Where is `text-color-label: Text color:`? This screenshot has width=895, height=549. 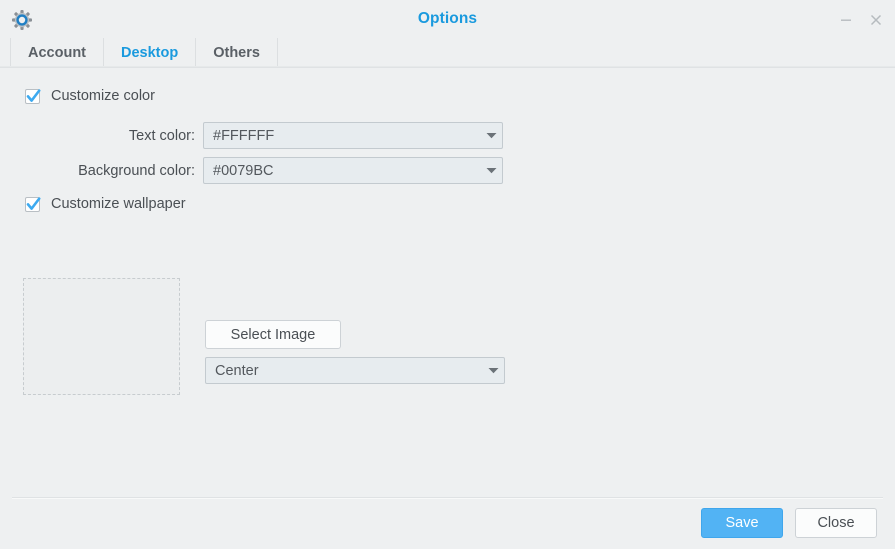
text-color-label: Text color: is located at coordinates (161, 135).